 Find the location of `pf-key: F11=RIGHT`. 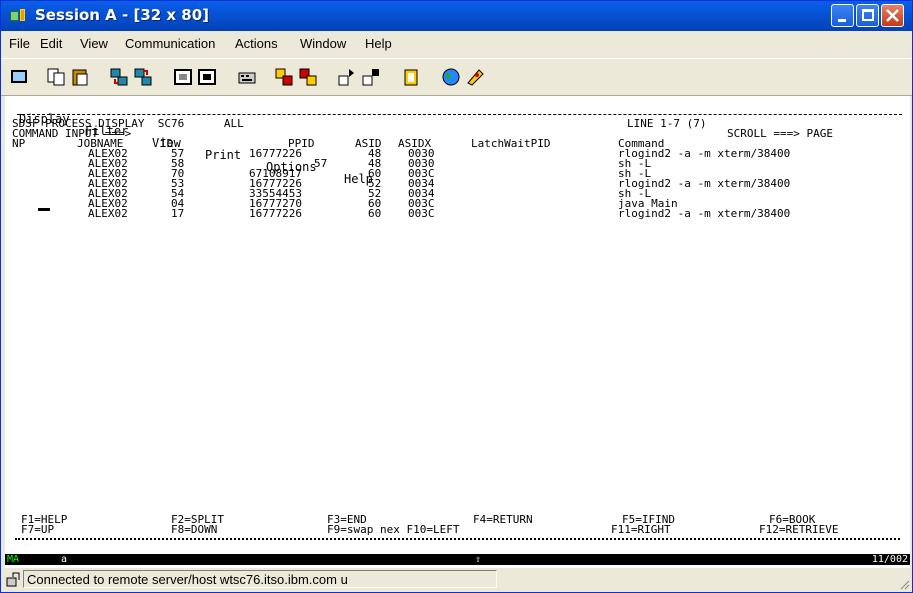

pf-key: F11=RIGHT is located at coordinates (641, 529).